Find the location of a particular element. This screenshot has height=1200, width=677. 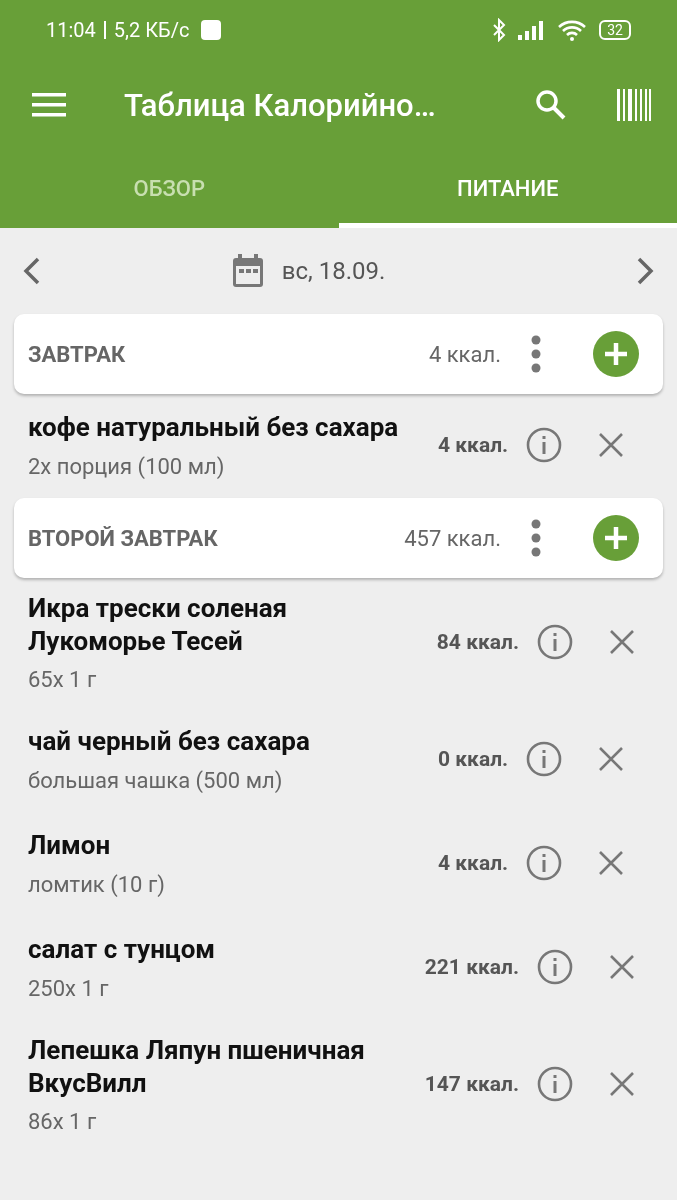

meal-calories: 4 ккал. is located at coordinates (464, 354).